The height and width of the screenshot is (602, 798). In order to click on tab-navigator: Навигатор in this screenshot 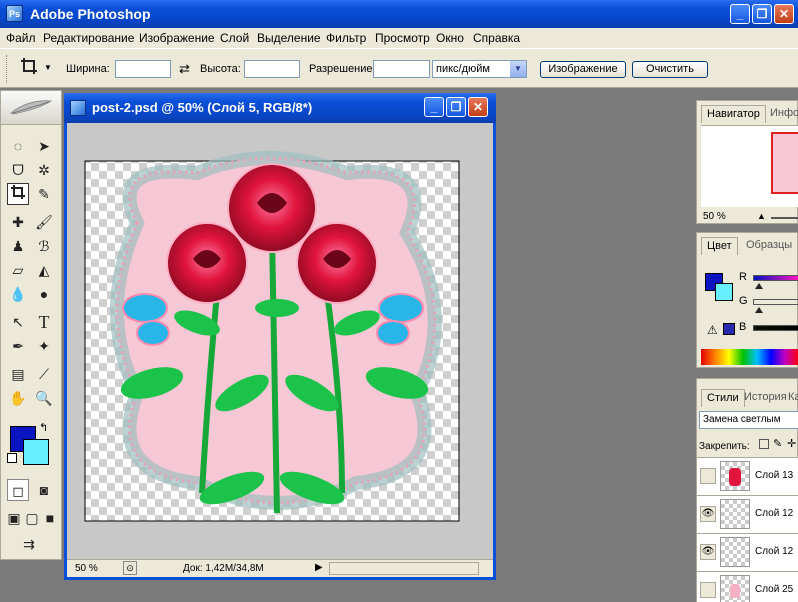, I will do `click(733, 114)`.